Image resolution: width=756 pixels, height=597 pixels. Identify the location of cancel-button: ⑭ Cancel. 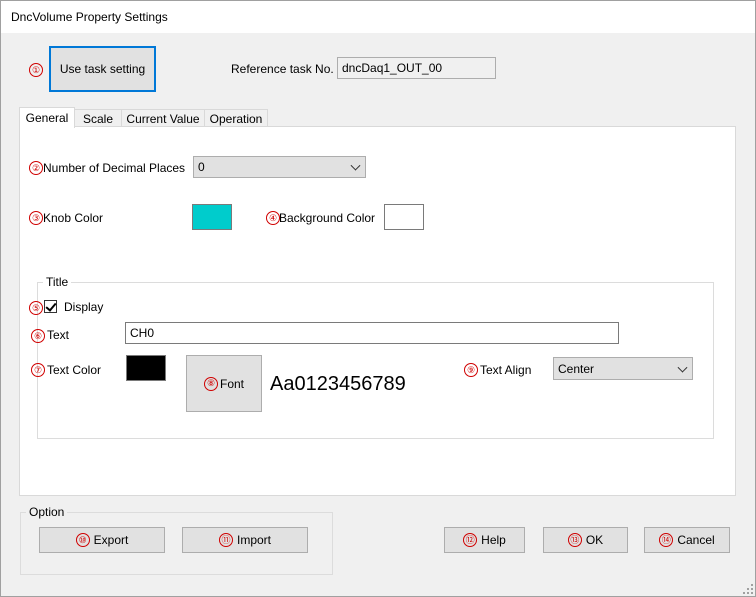
(687, 540).